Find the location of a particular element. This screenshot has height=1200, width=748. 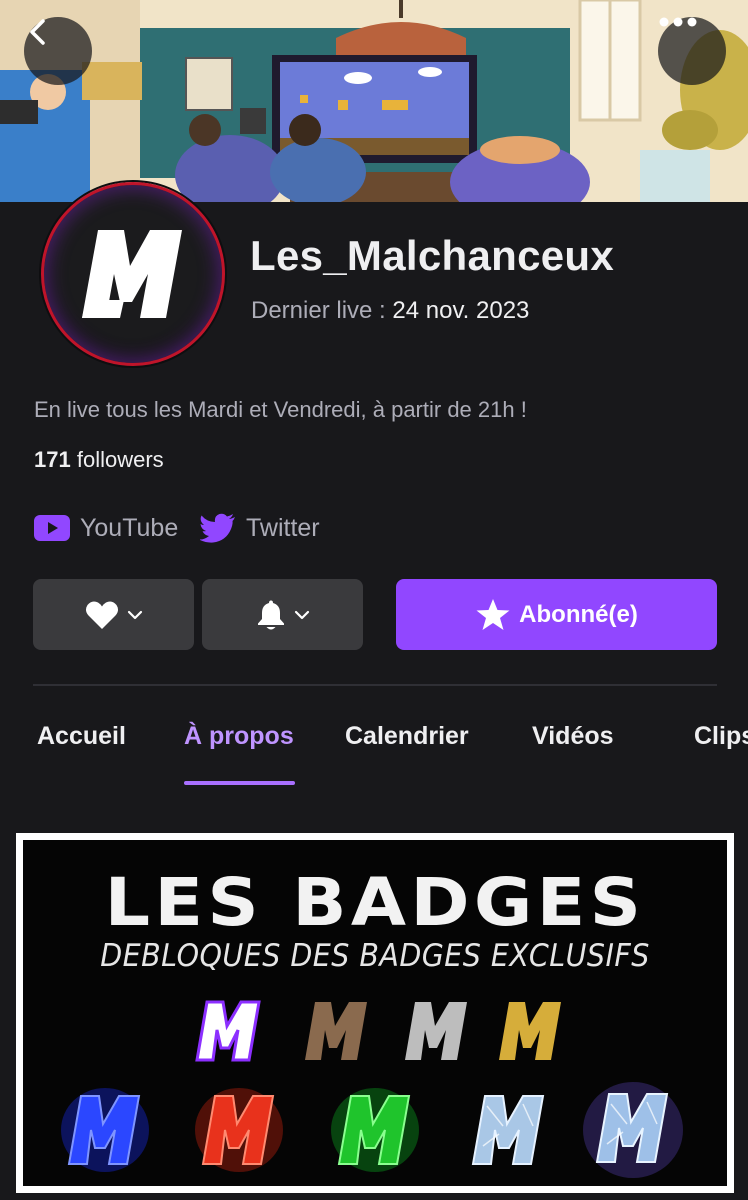

tab-accueil: Accueil is located at coordinates (81, 736).